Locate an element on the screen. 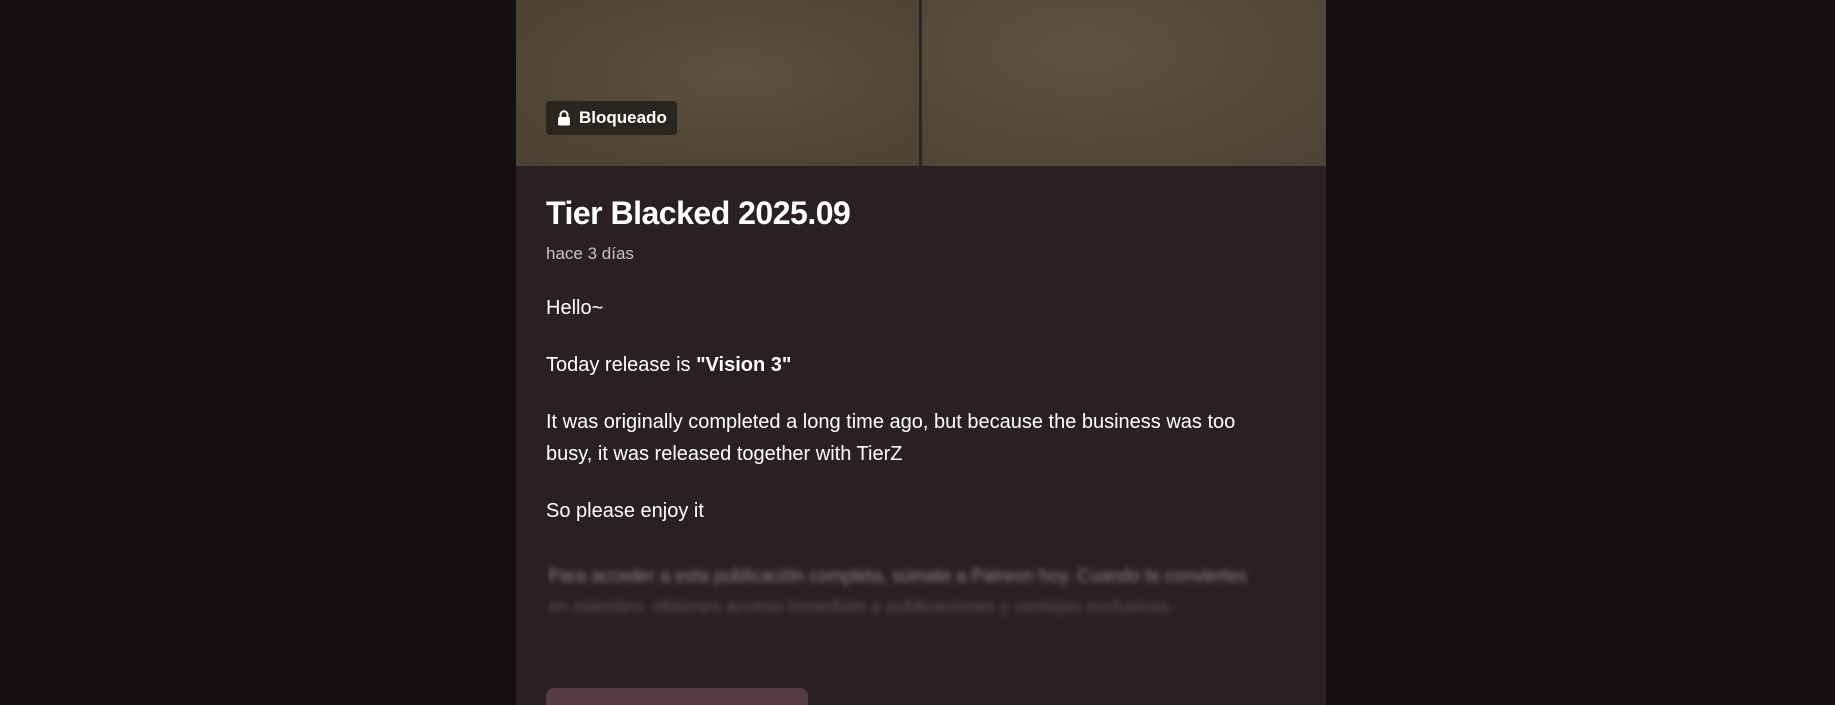 The width and height of the screenshot is (1835, 705). locked-badge-label: Bloqueado is located at coordinates (623, 117).